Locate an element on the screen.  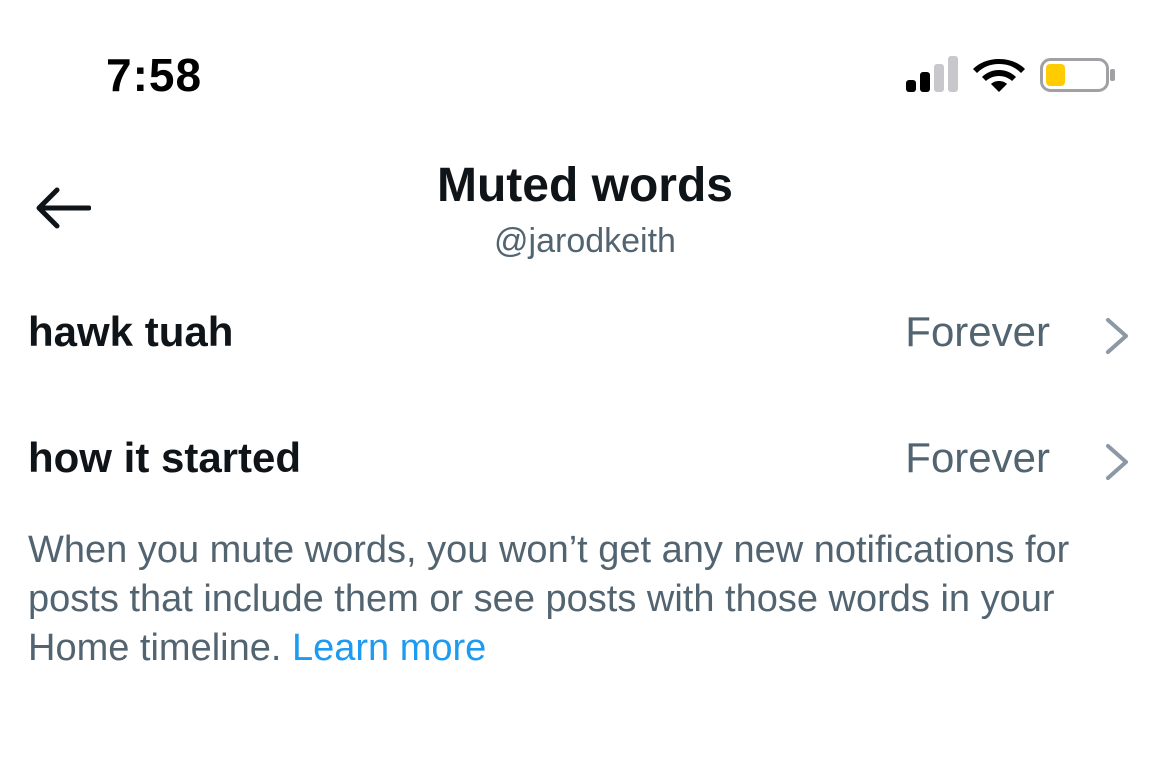
page-title: Muted words is located at coordinates (585, 185).